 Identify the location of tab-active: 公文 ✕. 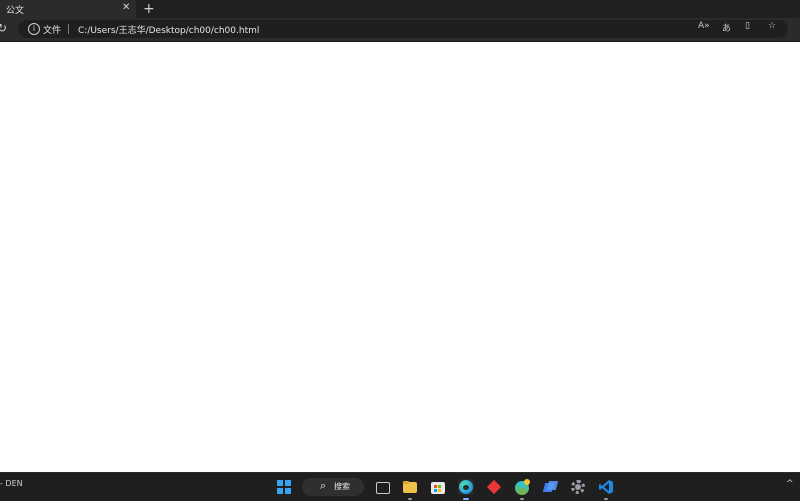
(68, 9).